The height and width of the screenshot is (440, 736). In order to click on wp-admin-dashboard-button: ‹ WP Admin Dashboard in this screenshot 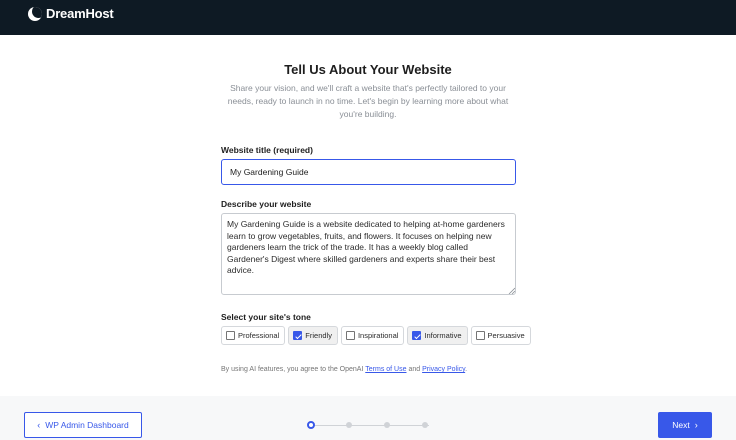, I will do `click(83, 425)`.